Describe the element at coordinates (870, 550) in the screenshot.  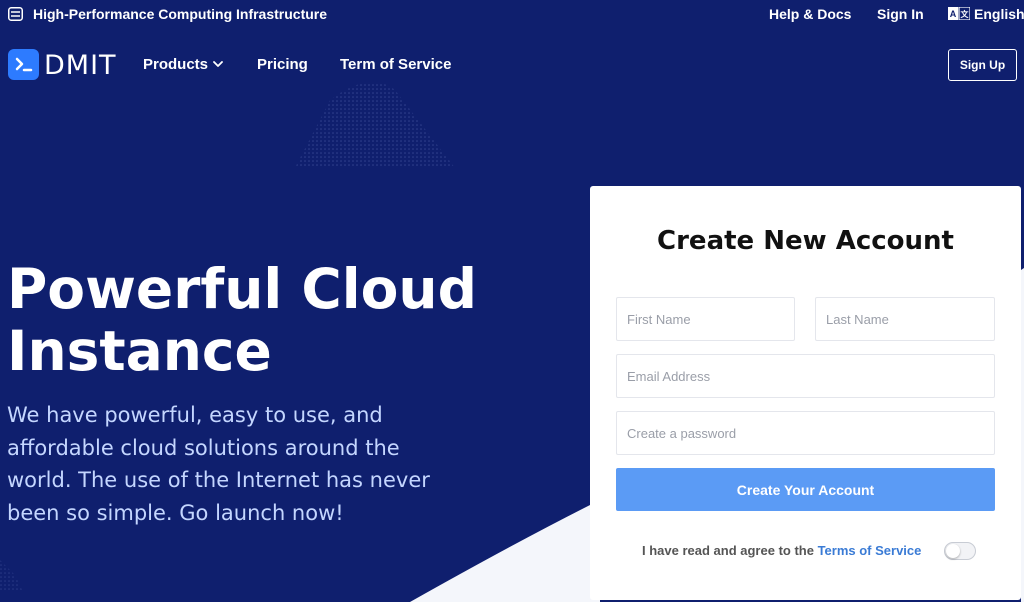
I see `terms-of-service-link: Terms of Service` at that location.